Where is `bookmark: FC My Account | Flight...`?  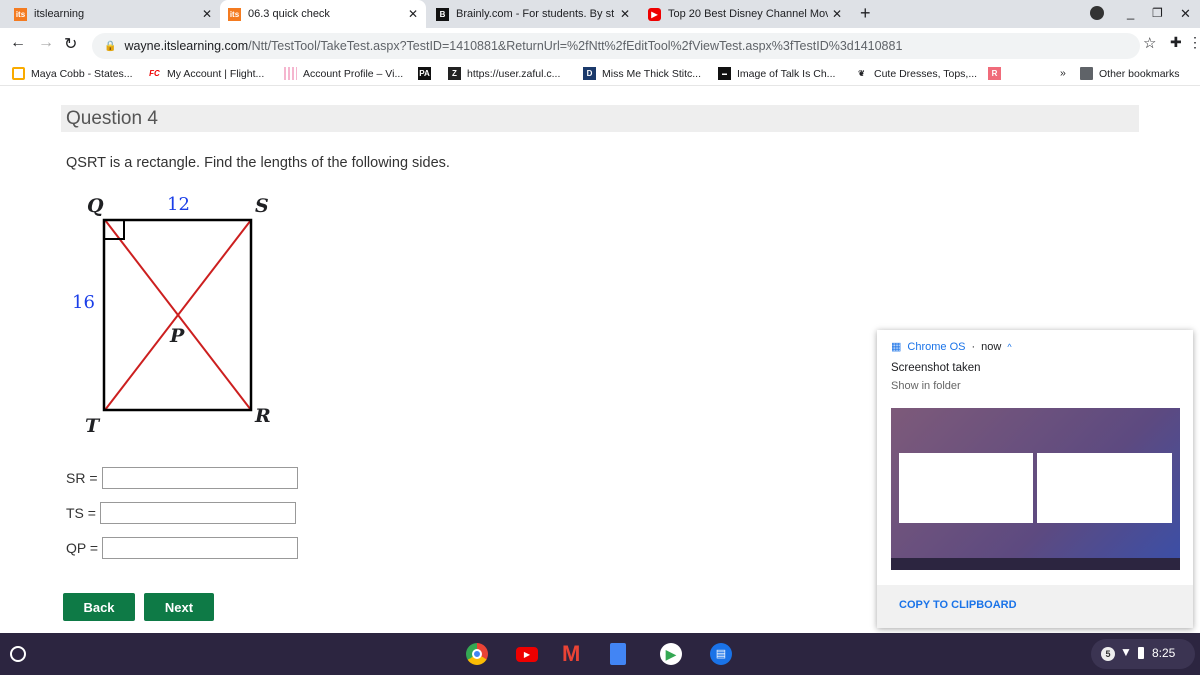 bookmark: FC My Account | Flight... is located at coordinates (206, 73).